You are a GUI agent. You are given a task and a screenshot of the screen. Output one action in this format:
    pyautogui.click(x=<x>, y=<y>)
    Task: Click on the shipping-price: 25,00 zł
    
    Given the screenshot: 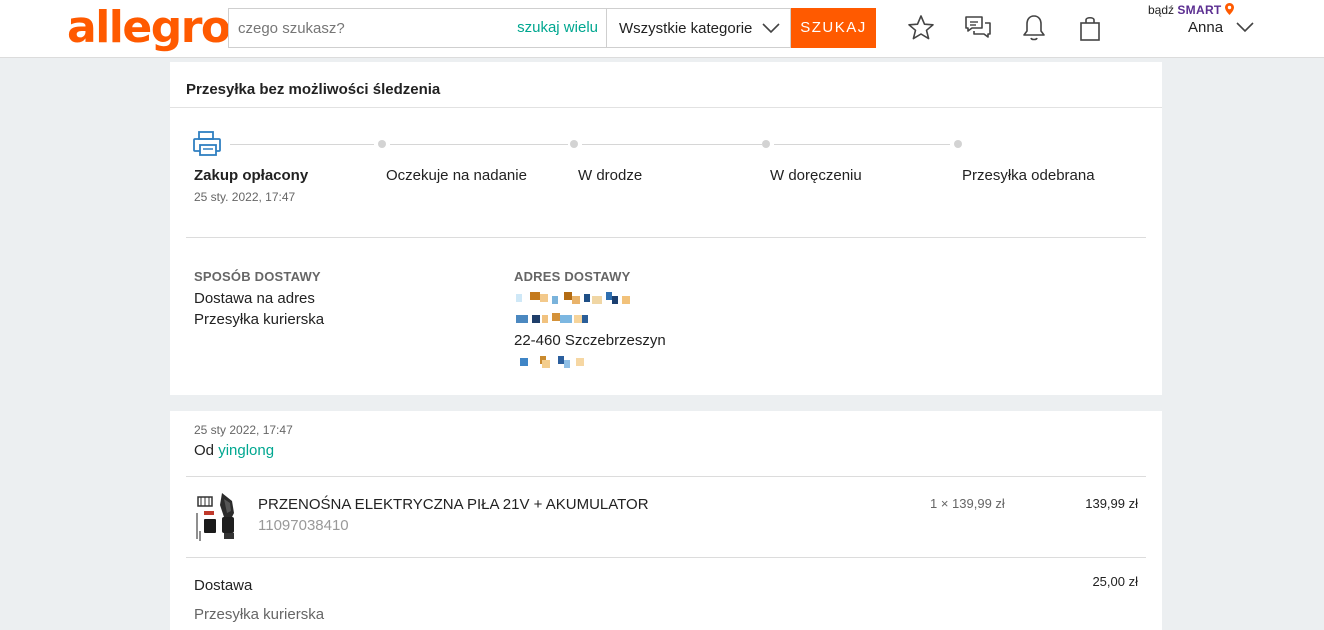 What is the action you would take?
    pyautogui.click(x=1115, y=581)
    